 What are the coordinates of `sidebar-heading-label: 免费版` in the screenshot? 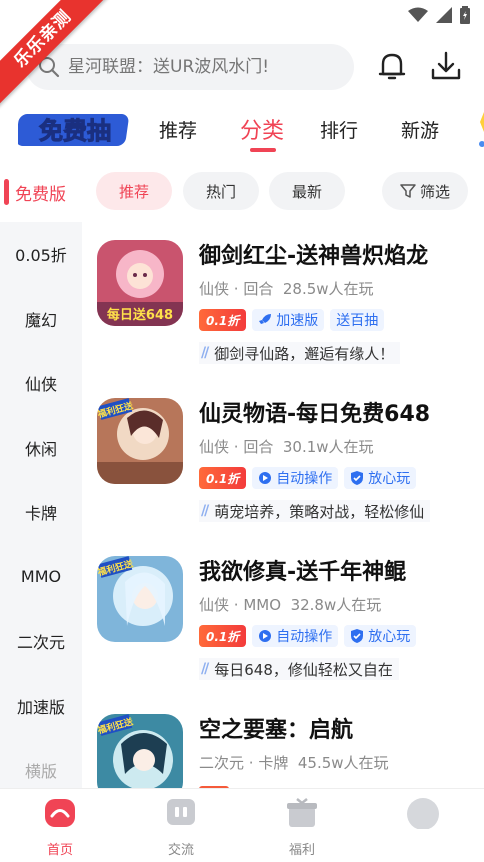 It's located at (40, 194).